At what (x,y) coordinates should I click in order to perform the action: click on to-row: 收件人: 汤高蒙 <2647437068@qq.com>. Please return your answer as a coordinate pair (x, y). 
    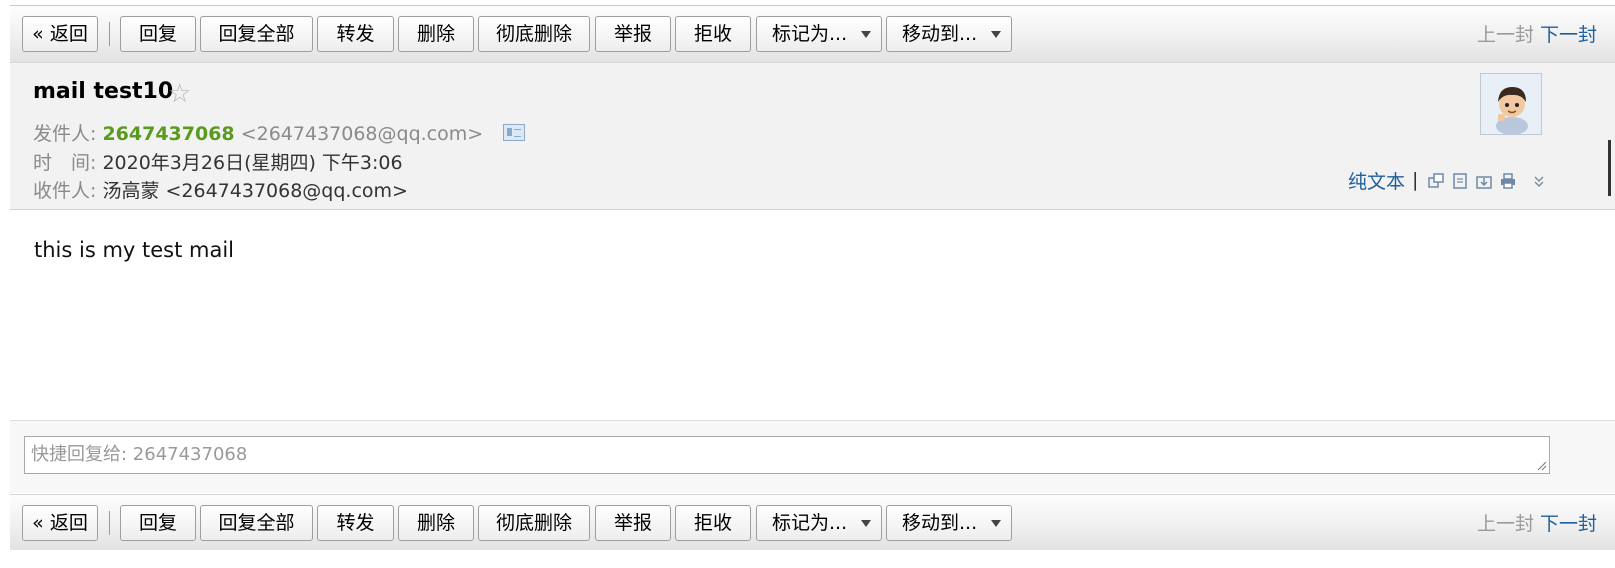
    Looking at the image, I should click on (220, 189).